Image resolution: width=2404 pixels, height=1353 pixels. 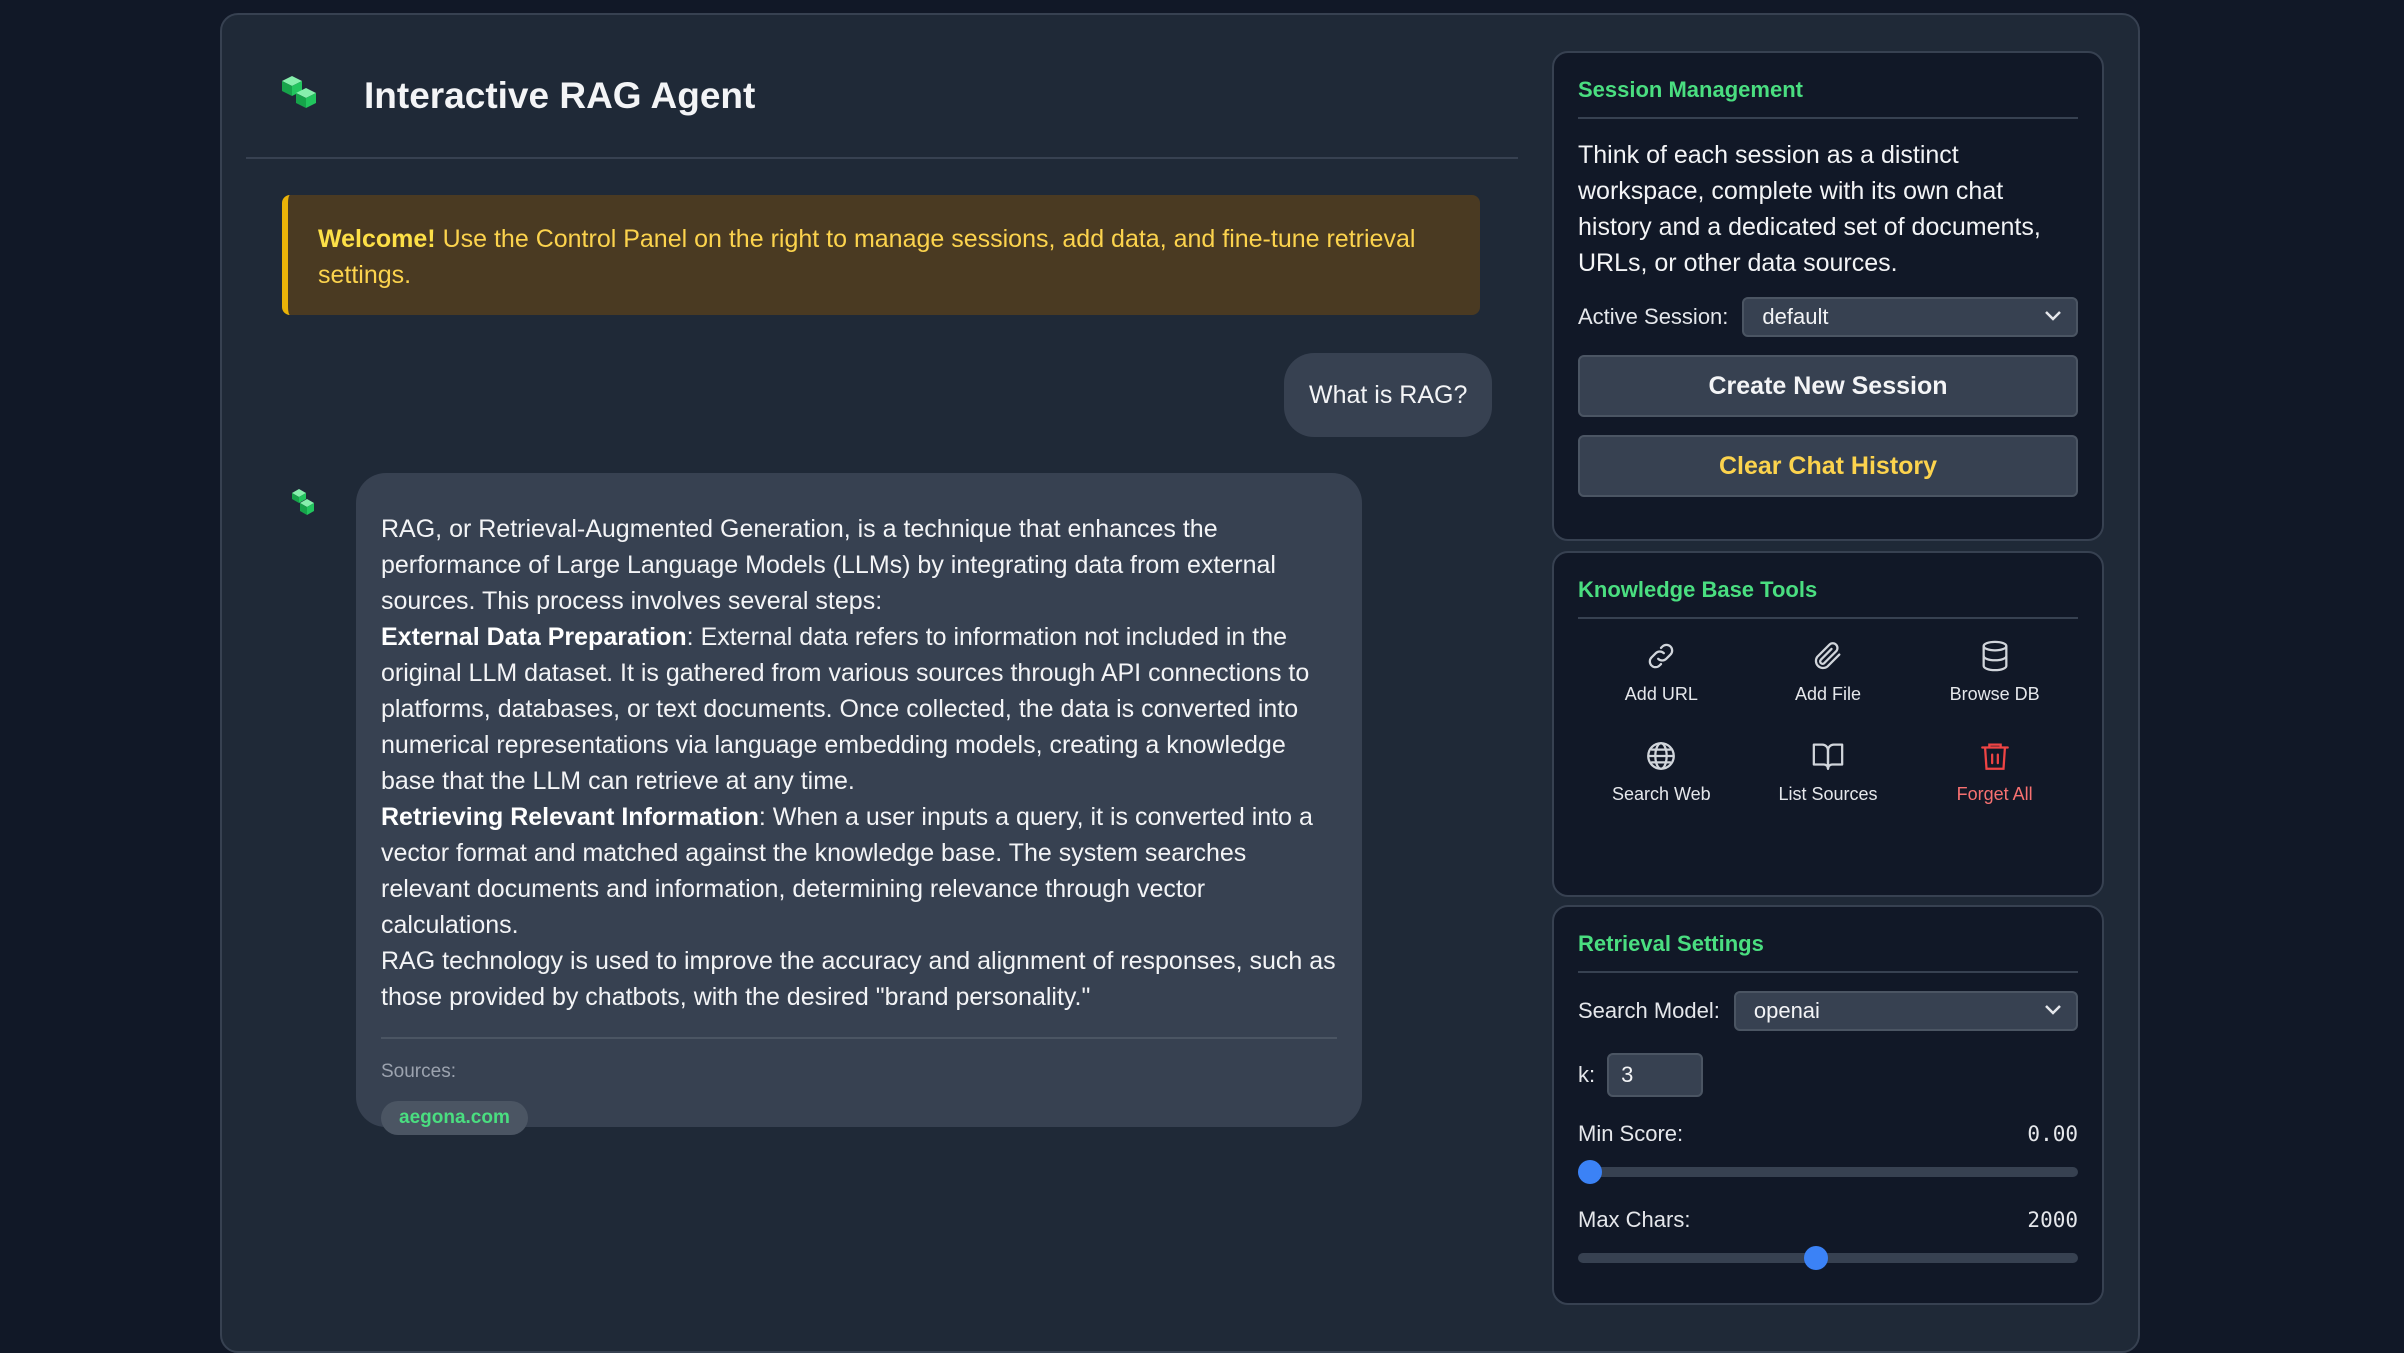 What do you see at coordinates (1828, 1172) in the screenshot?
I see `min-score-slider` at bounding box center [1828, 1172].